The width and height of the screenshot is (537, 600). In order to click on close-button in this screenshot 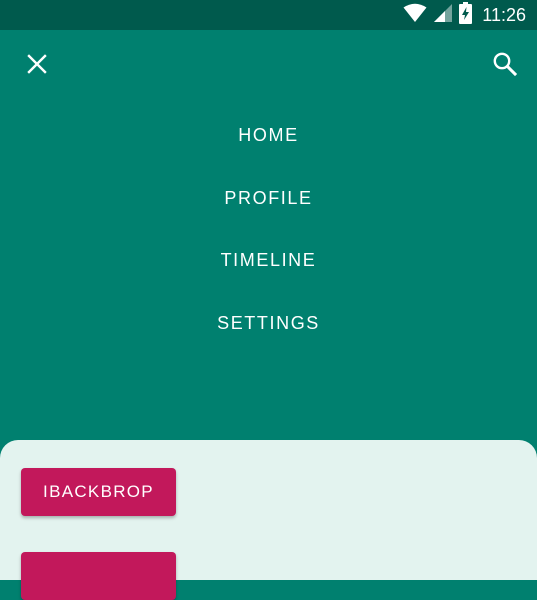, I will do `click(37, 66)`.